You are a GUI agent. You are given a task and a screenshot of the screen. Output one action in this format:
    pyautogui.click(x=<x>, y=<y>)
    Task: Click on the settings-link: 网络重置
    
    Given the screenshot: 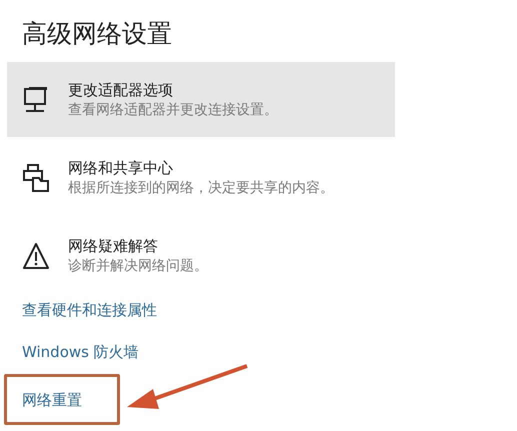 What is the action you would take?
    pyautogui.click(x=44, y=400)
    